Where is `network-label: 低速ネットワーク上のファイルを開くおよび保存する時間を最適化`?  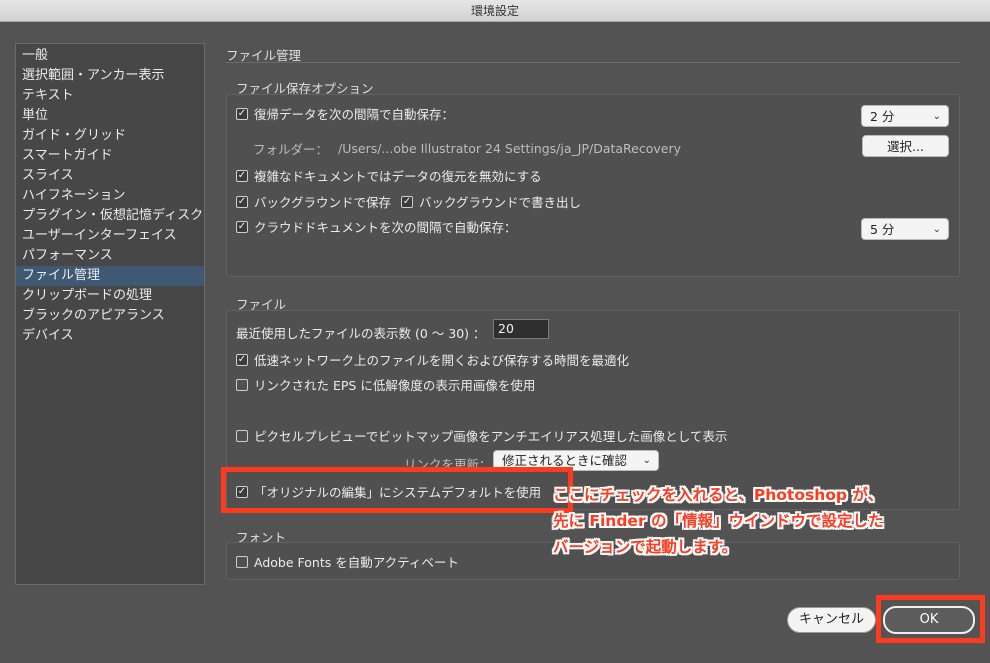 network-label: 低速ネットワーク上のファイルを開くおよび保存する時間を最適化 is located at coordinates (442, 360).